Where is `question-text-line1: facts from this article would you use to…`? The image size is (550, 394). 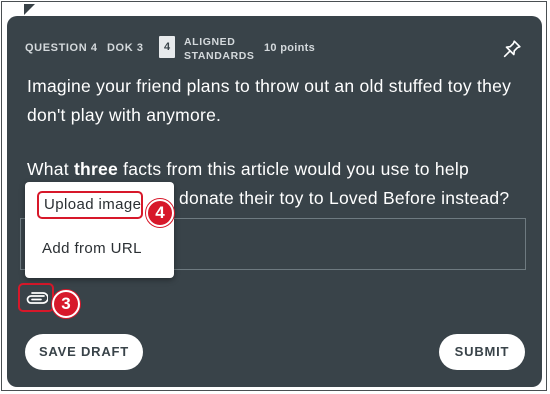 question-text-line1: facts from this article would you use to… is located at coordinates (293, 169).